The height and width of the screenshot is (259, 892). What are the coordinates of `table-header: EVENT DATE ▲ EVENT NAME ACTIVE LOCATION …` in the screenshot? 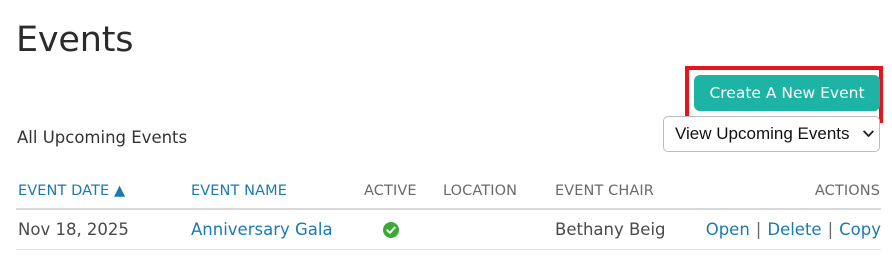 It's located at (446, 191).